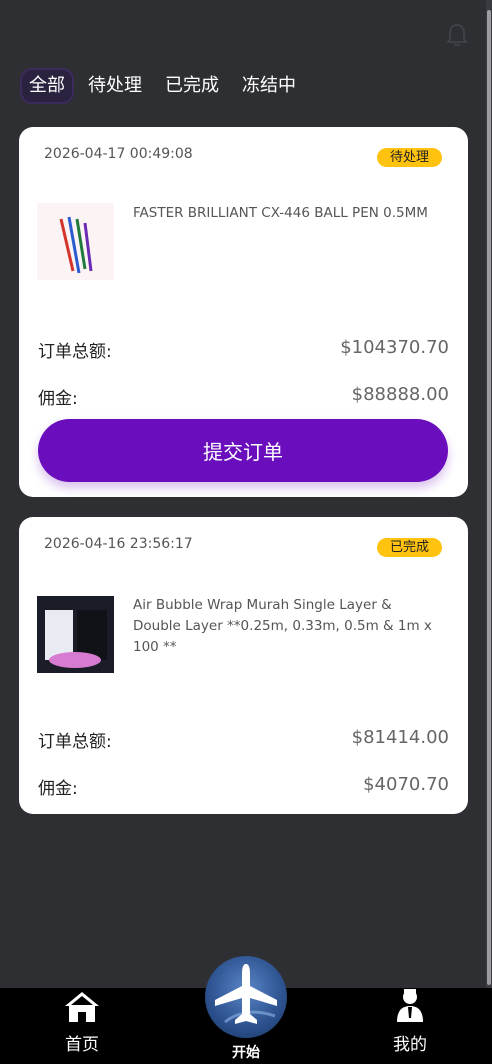  I want to click on order-total-value: $81414.00, so click(400, 737).